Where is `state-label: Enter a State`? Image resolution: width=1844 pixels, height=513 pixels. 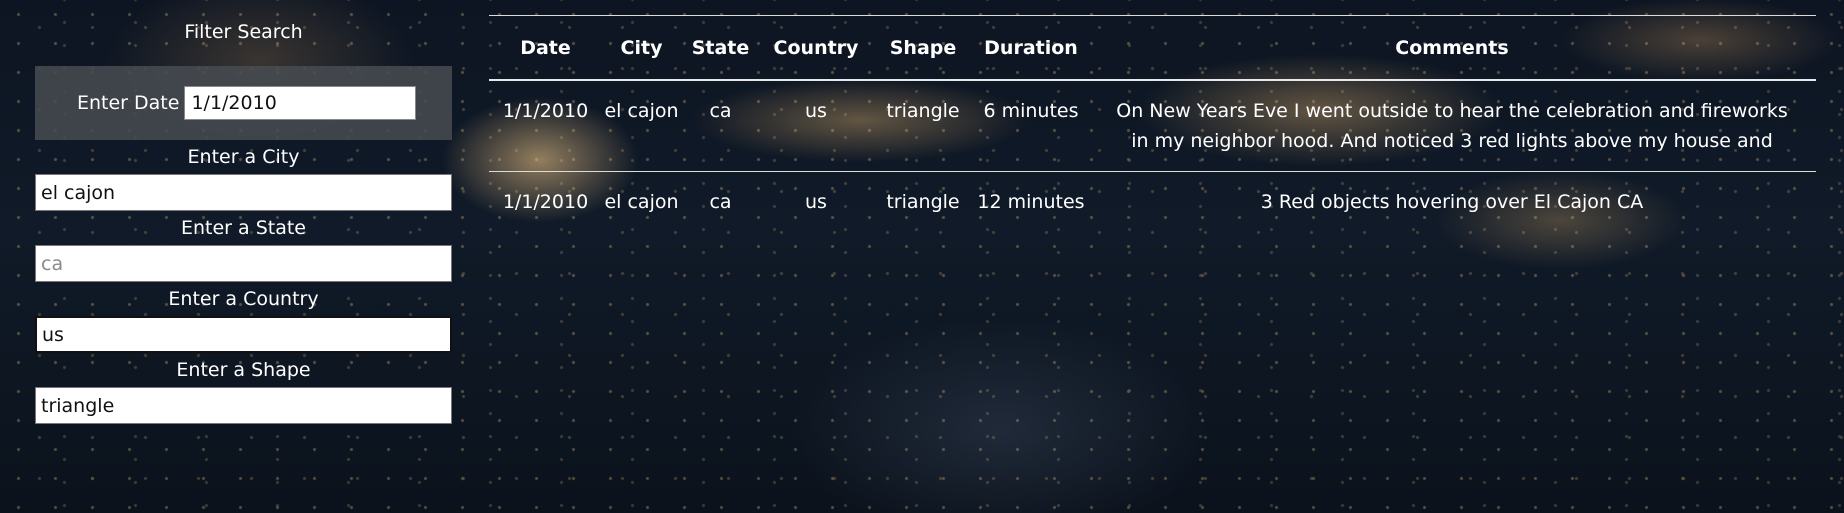
state-label: Enter a State is located at coordinates (243, 228).